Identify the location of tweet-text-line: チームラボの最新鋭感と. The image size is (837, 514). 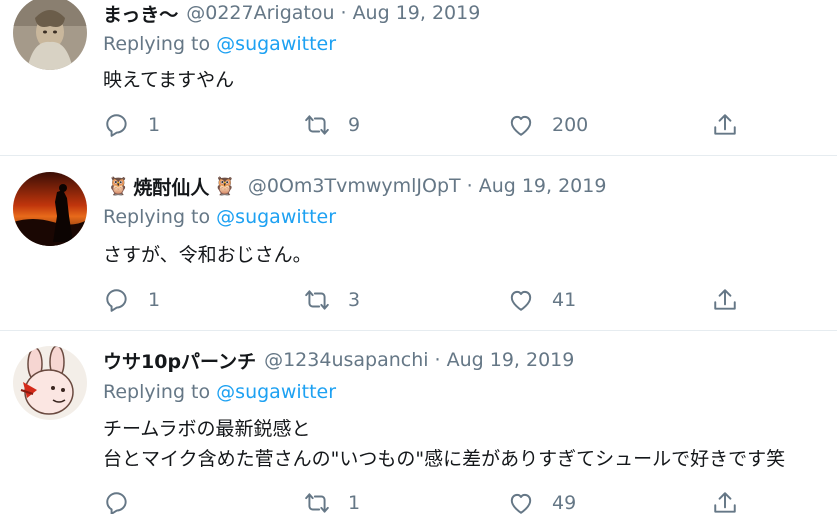
(207, 429).